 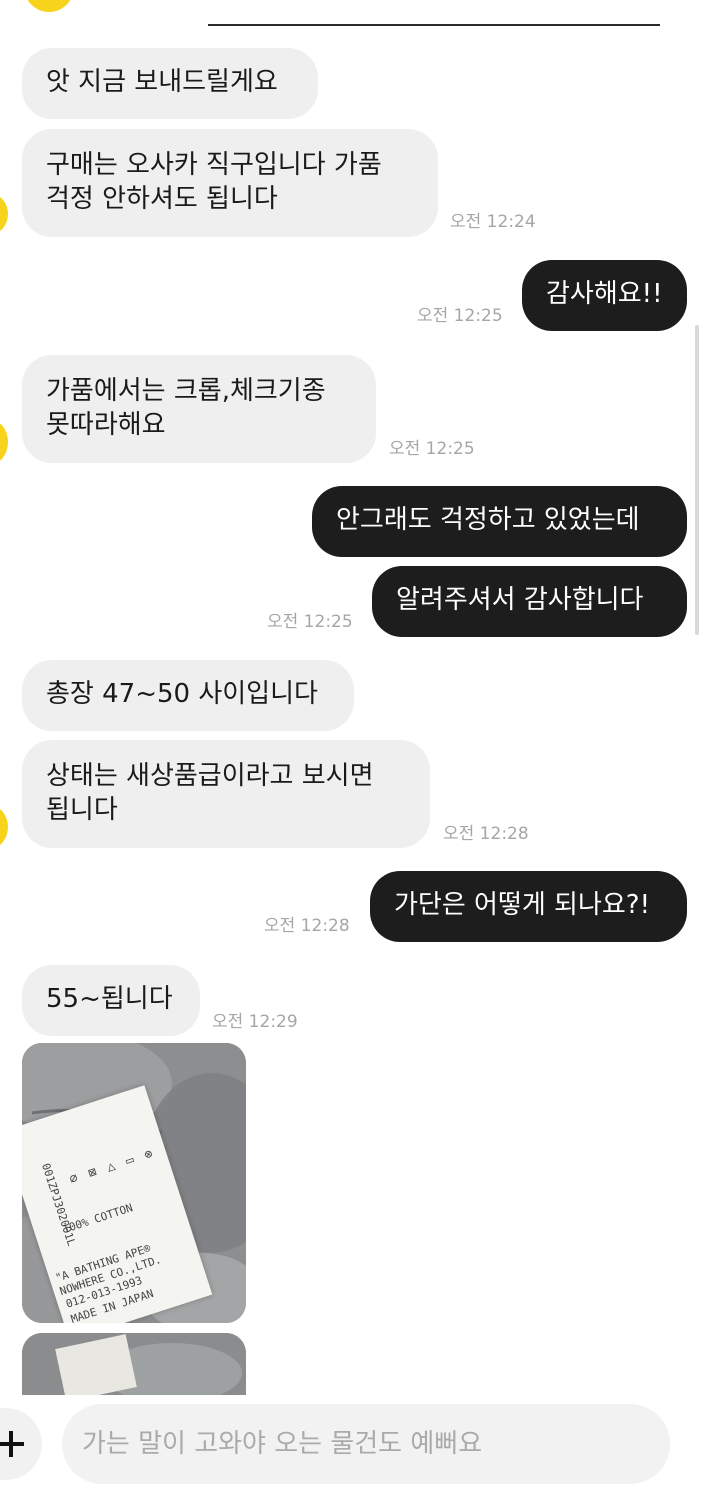 I want to click on message-timestamp: 오전 12:24, so click(x=493, y=222).